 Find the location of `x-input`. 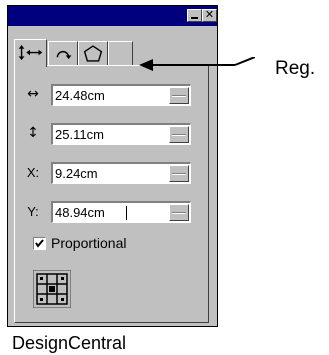

x-input is located at coordinates (110, 173).